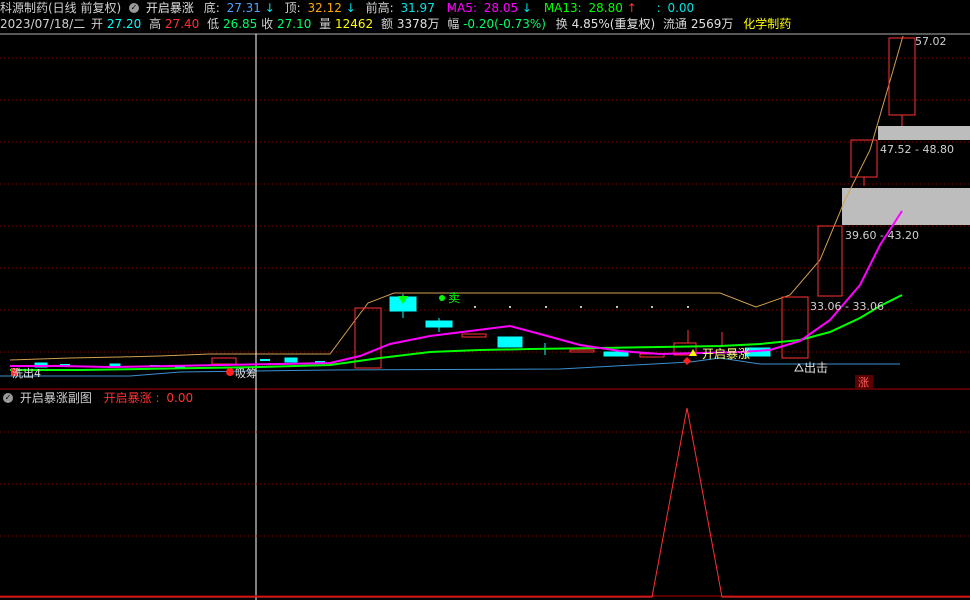 Image resolution: width=970 pixels, height=600 pixels. I want to click on triangle-up-icon, so click(799, 367).